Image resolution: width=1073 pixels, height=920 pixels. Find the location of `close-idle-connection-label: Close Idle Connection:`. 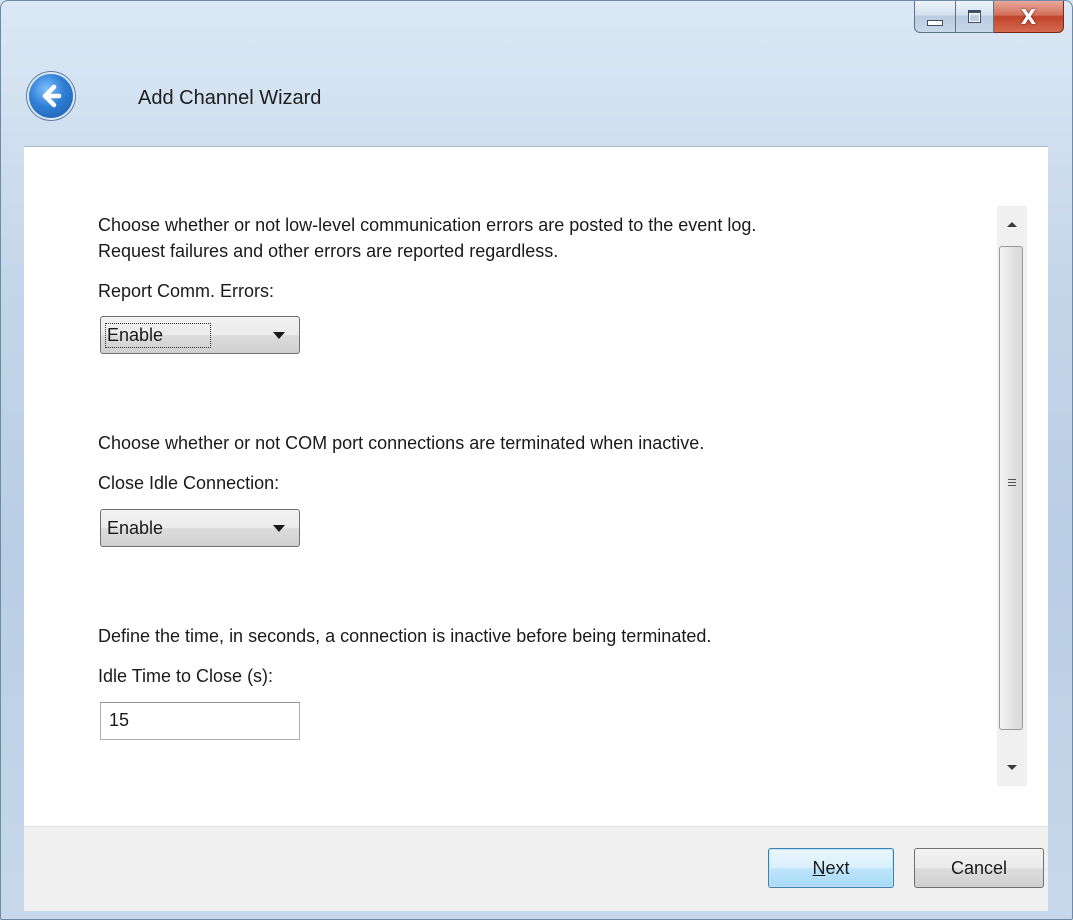

close-idle-connection-label: Close Idle Connection: is located at coordinates (189, 483).